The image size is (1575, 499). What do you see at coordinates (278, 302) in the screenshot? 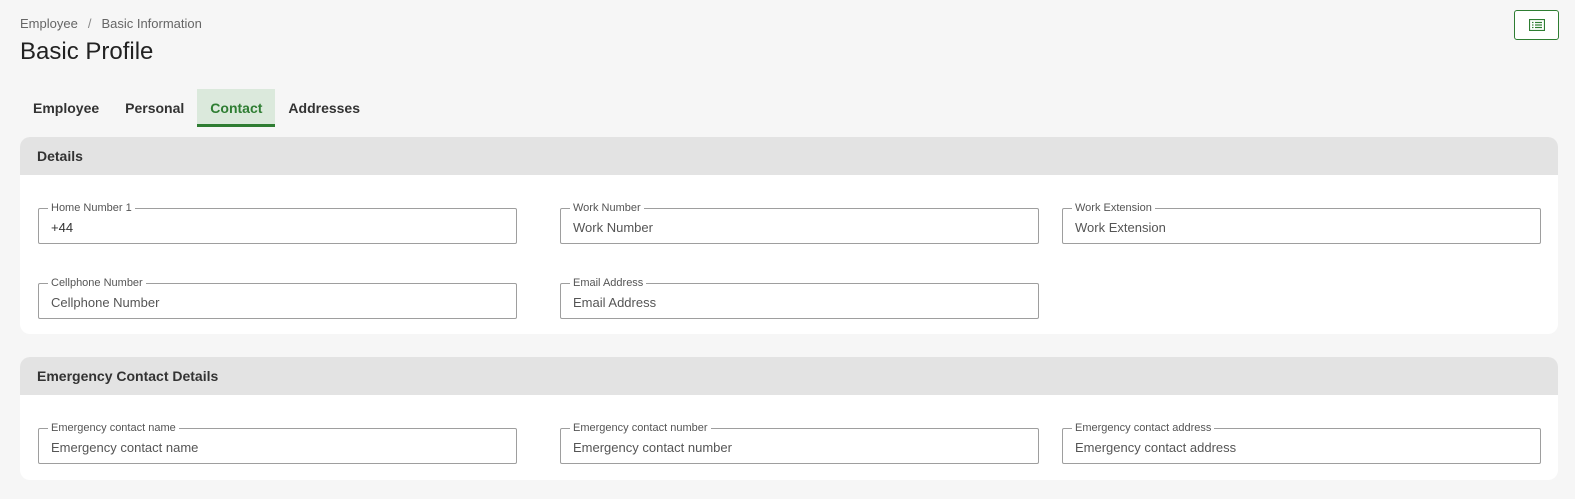
I see `cellphone-number-input` at bounding box center [278, 302].